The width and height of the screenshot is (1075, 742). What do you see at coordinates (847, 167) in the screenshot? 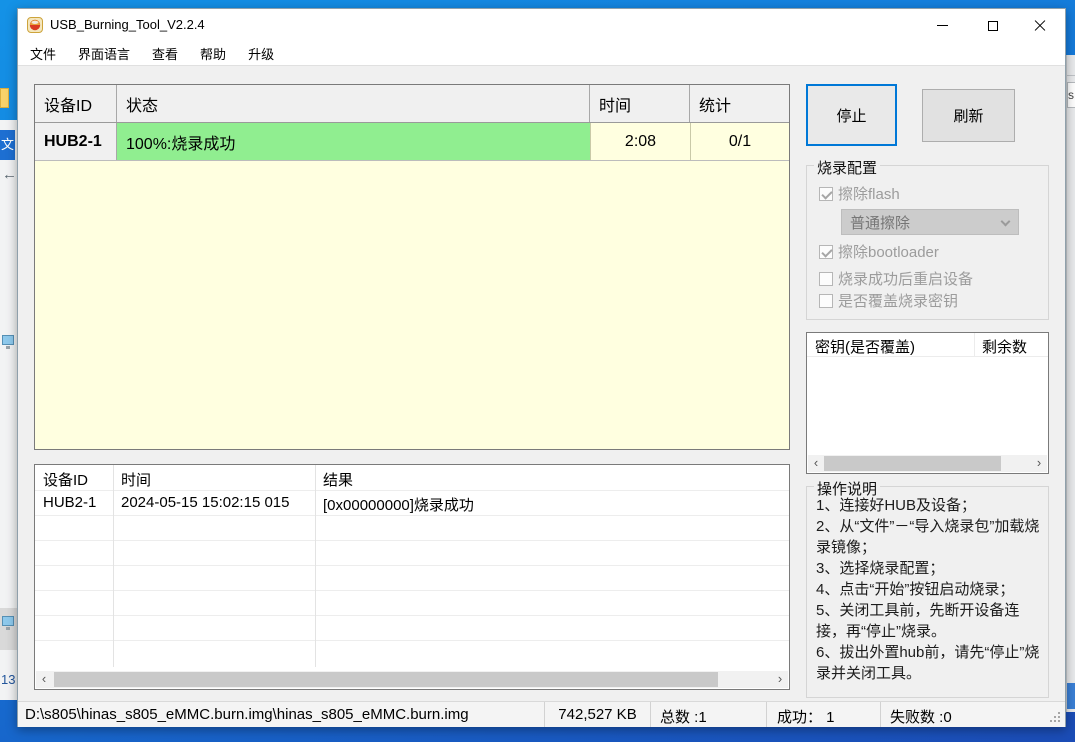
I see `burn-config-title: 烧录配置` at bounding box center [847, 167].